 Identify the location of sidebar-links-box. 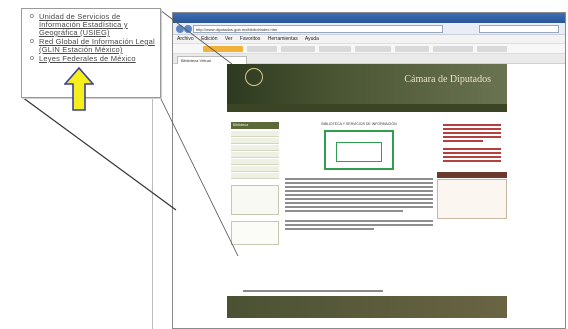
(255, 200).